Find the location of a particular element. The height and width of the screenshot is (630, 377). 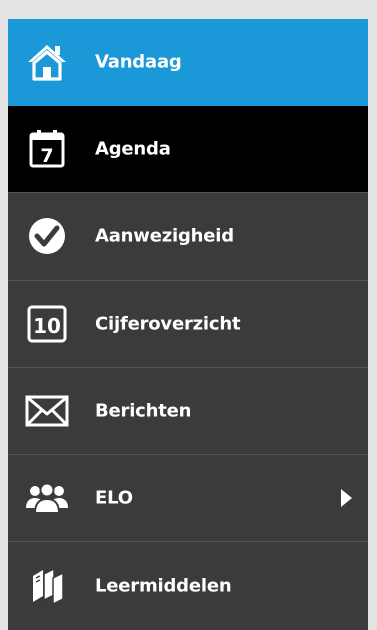

menu-item-leermiddelen: Leermiddelen is located at coordinates (188, 585).